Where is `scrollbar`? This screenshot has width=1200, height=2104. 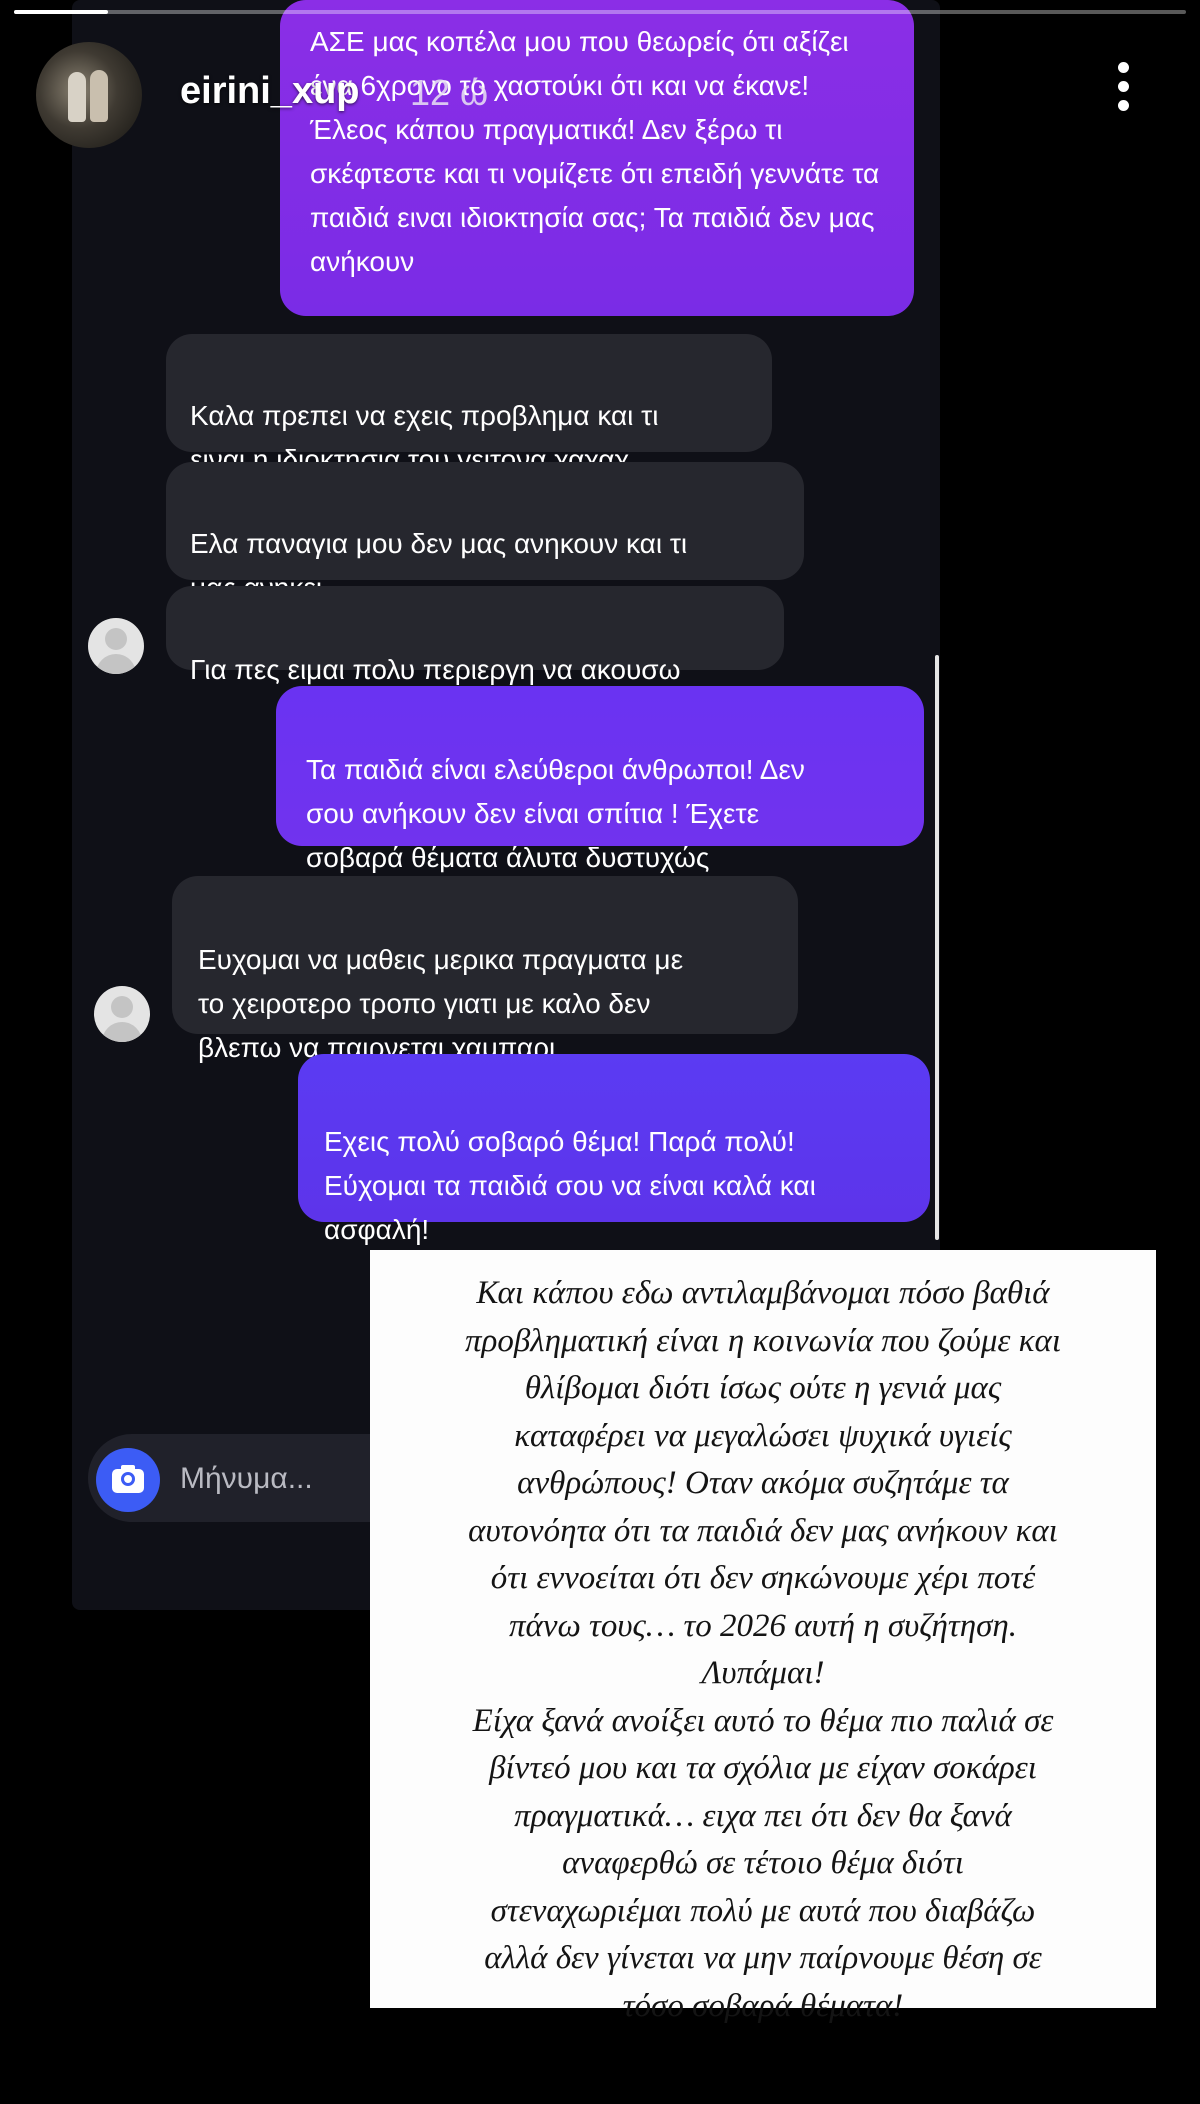 scrollbar is located at coordinates (937, 947).